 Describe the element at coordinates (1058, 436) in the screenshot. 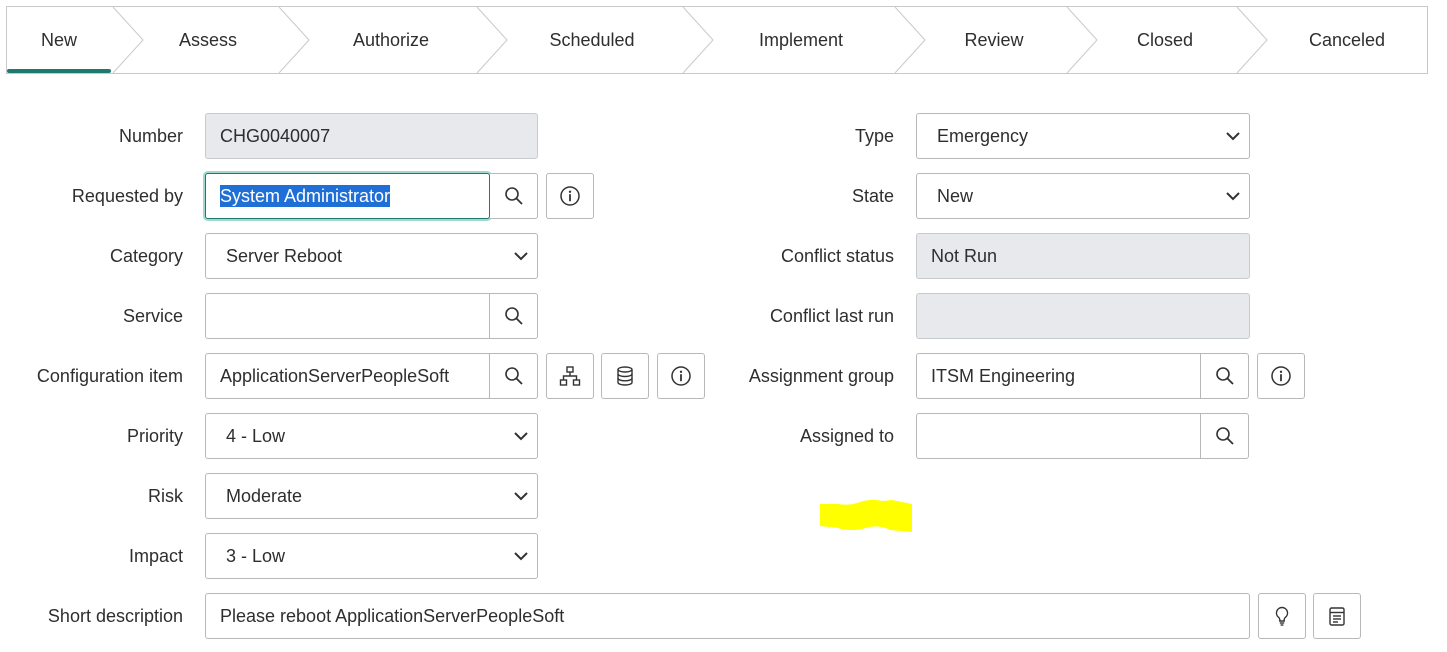

I see `assigned-to-input` at that location.